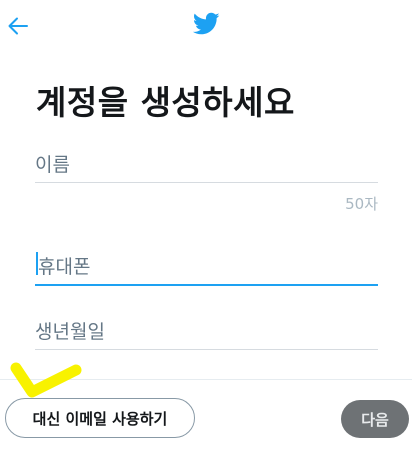  I want to click on name-field, so click(206, 162).